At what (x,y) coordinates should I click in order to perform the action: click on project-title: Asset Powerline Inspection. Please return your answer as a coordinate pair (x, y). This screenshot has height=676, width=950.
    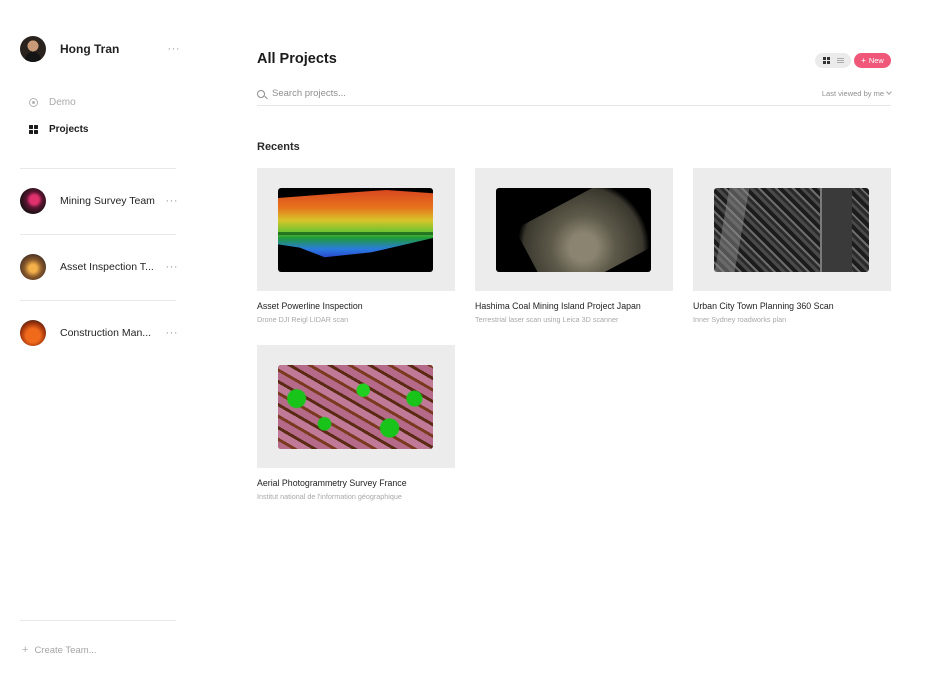
    Looking at the image, I should click on (356, 306).